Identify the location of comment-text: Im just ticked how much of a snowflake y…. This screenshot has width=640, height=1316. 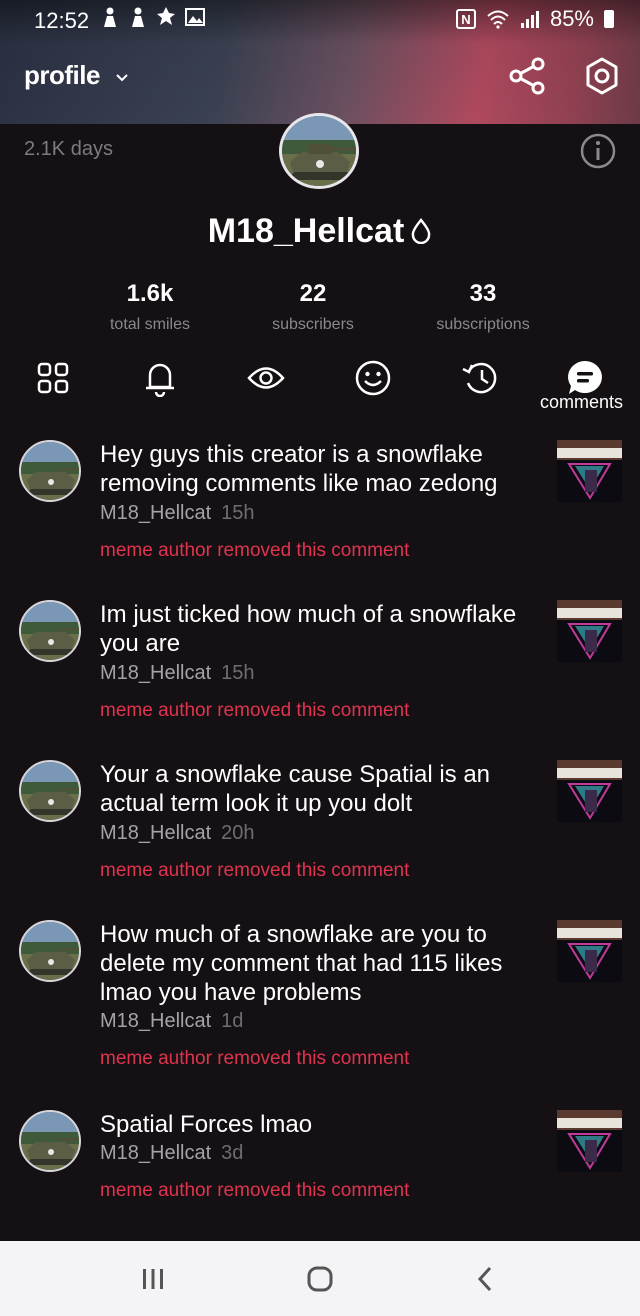
(308, 629).